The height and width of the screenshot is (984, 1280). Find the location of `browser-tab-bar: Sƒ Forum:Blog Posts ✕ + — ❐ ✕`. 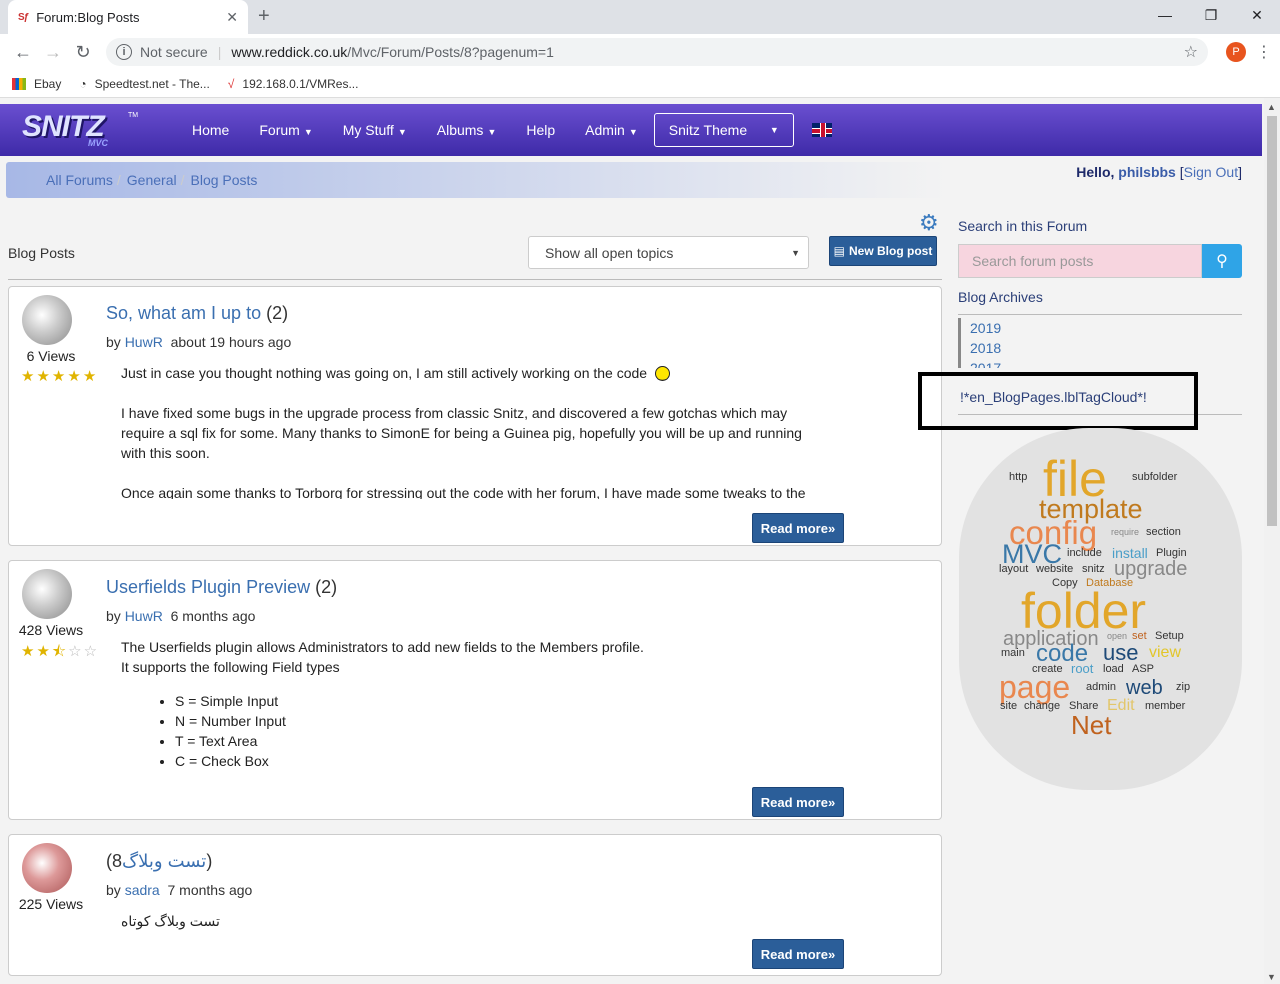

browser-tab-bar: Sƒ Forum:Blog Posts ✕ + — ❐ ✕ is located at coordinates (640, 17).